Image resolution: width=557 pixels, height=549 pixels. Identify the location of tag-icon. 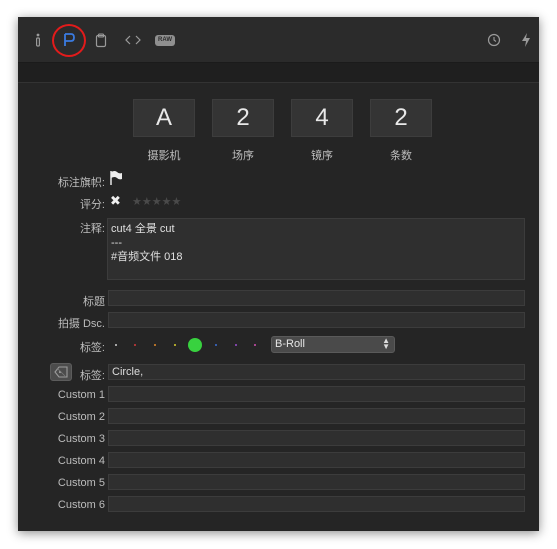
(61, 372).